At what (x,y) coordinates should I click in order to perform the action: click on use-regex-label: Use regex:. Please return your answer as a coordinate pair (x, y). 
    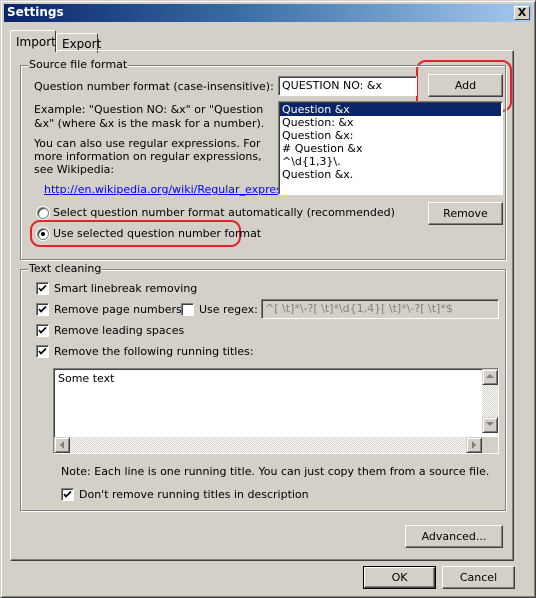
    Looking at the image, I should click on (228, 309).